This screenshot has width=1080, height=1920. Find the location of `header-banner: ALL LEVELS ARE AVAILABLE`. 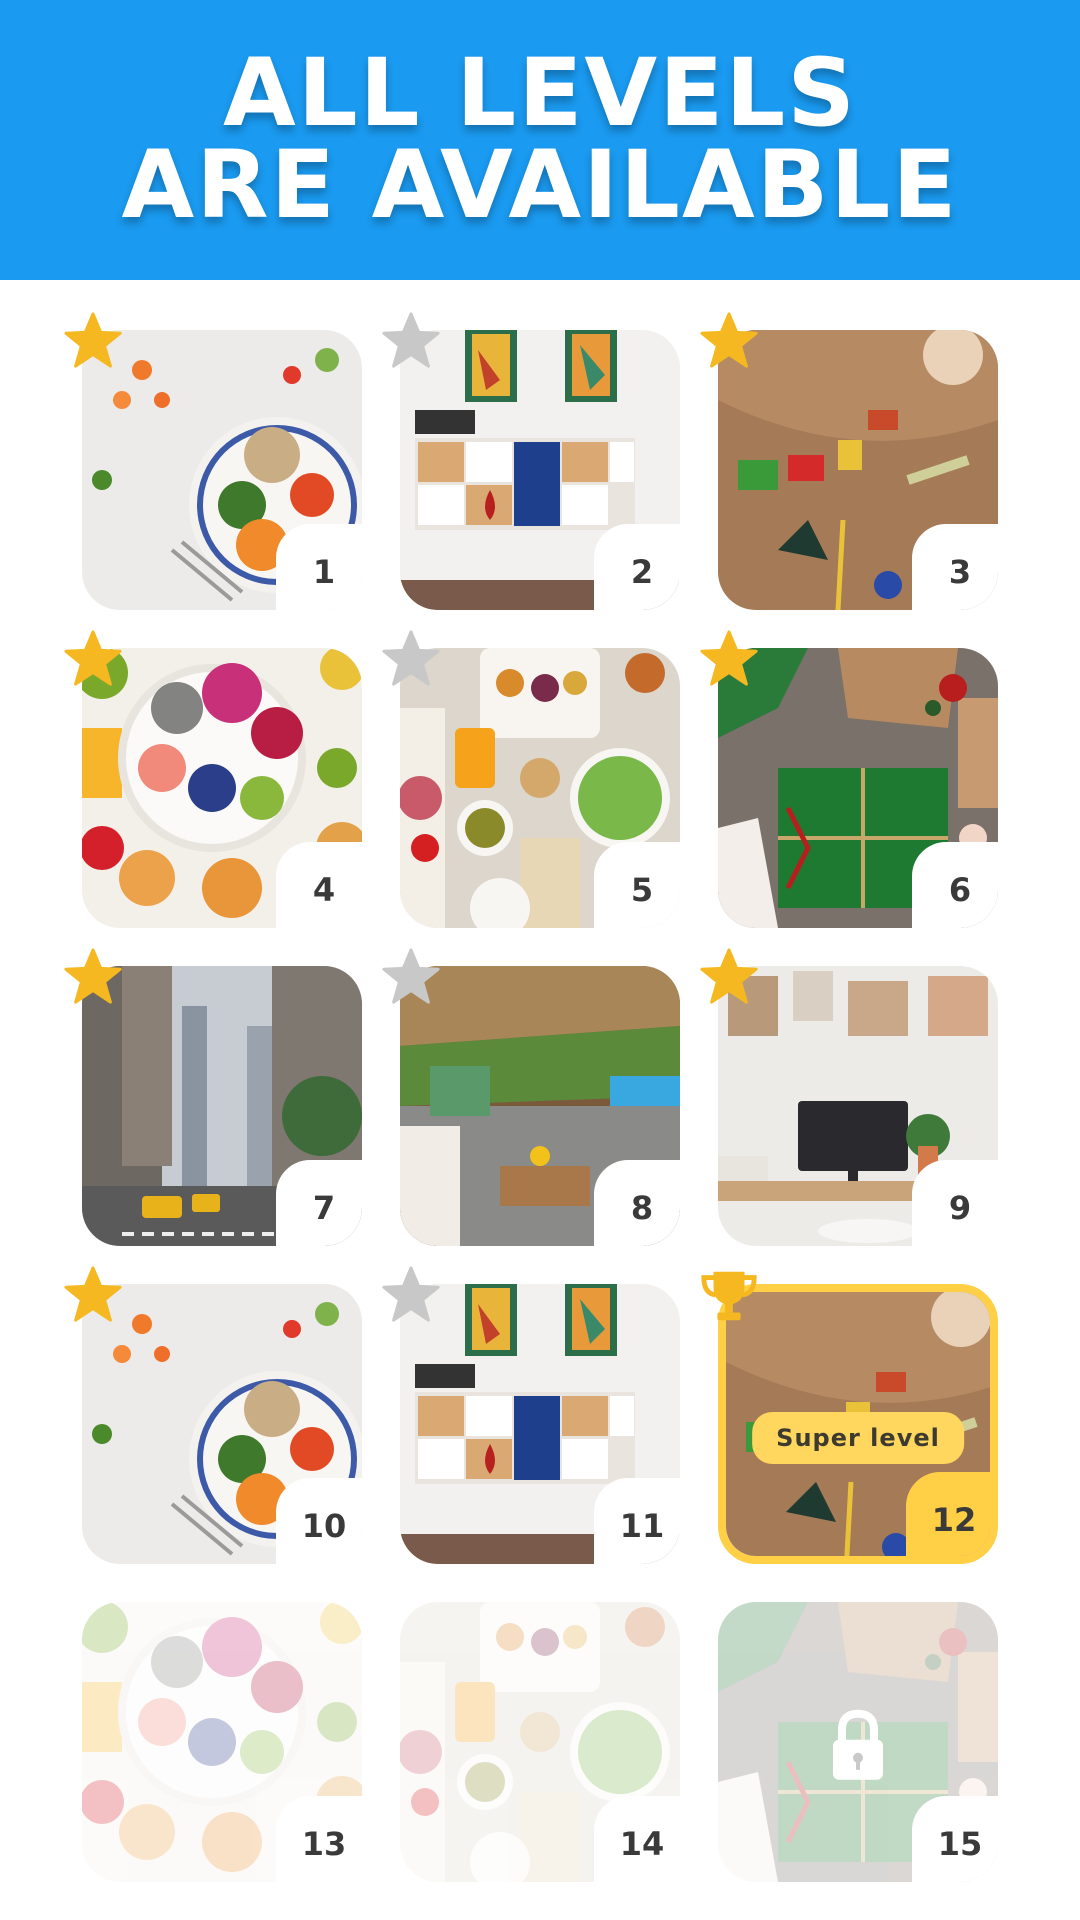

header-banner: ALL LEVELS ARE AVAILABLE is located at coordinates (540, 140).